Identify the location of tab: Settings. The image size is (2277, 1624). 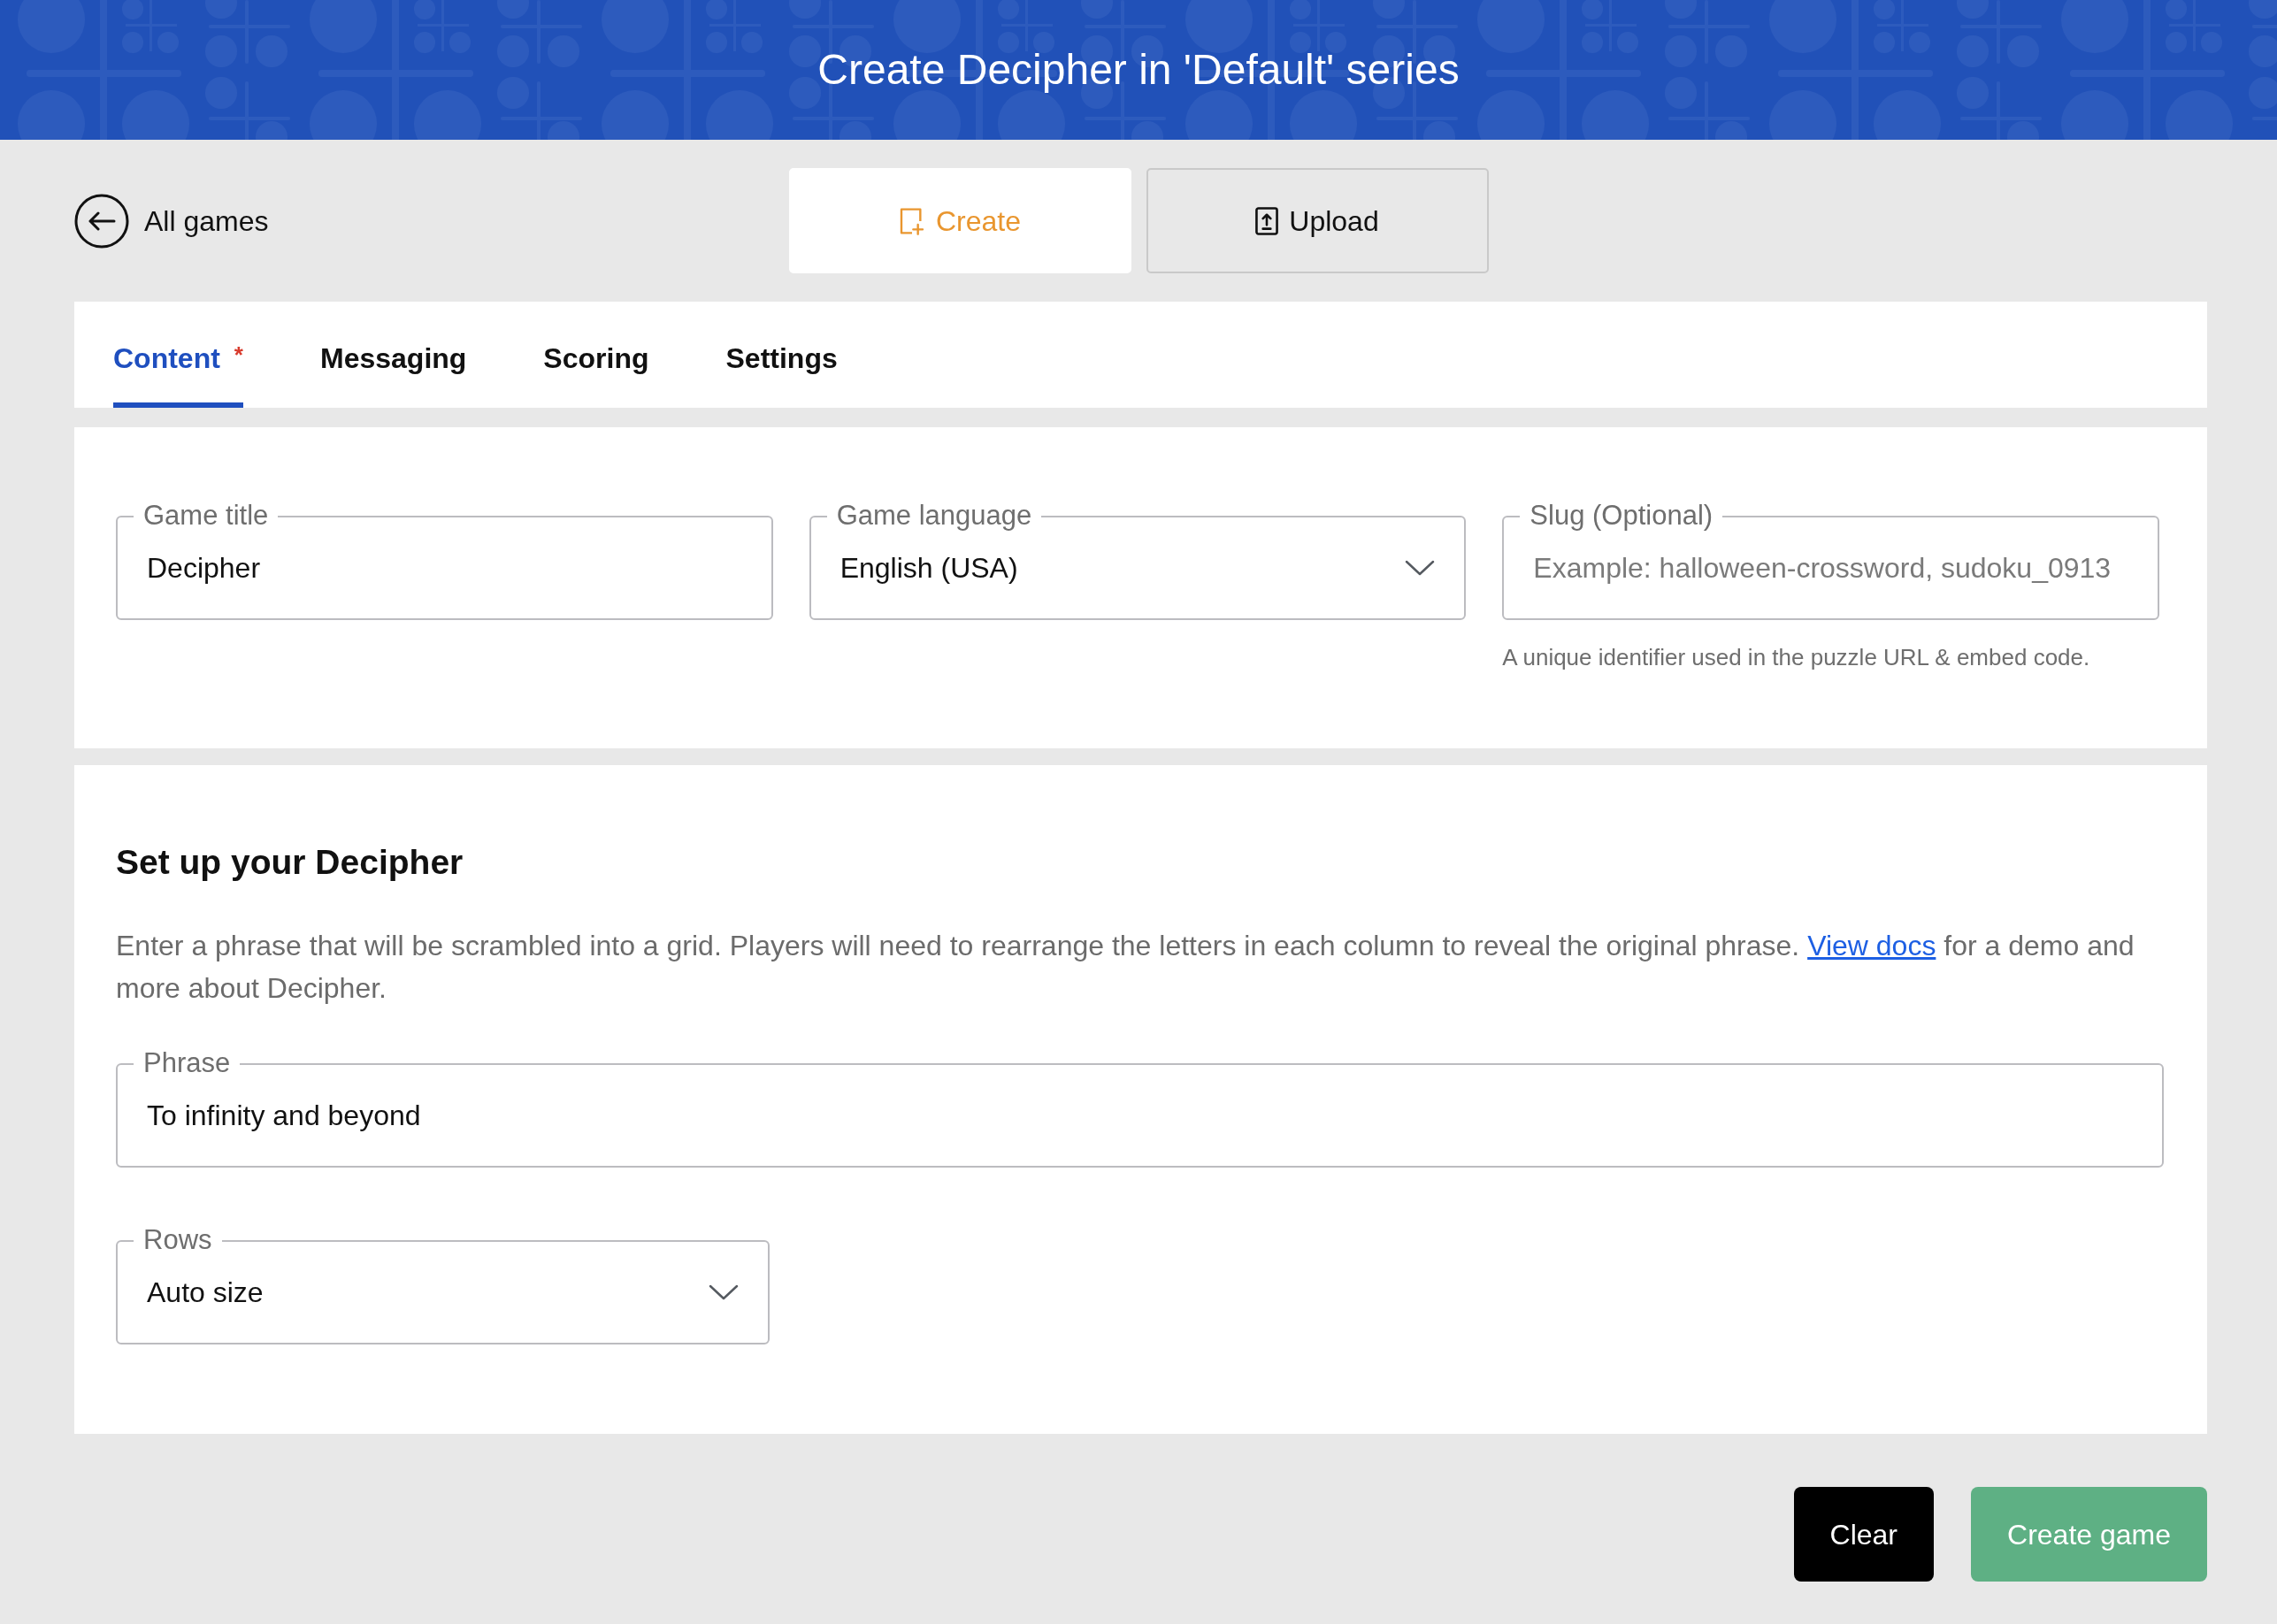
(781, 355).